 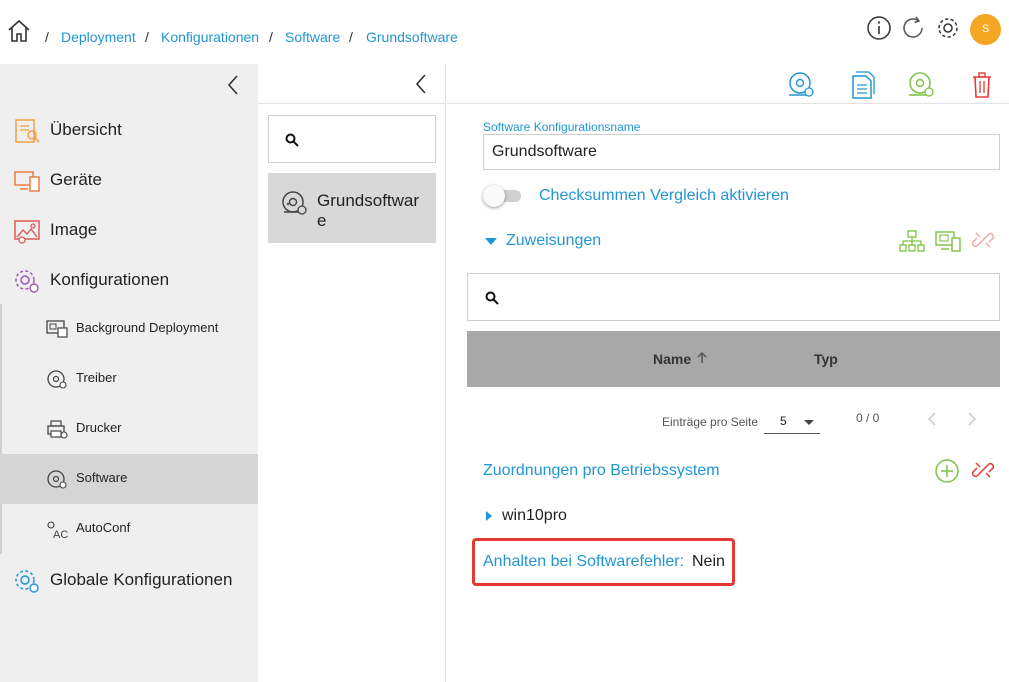 I want to click on os-assignments-heading: Zuordnungen pro Betriebssystem, so click(x=601, y=470).